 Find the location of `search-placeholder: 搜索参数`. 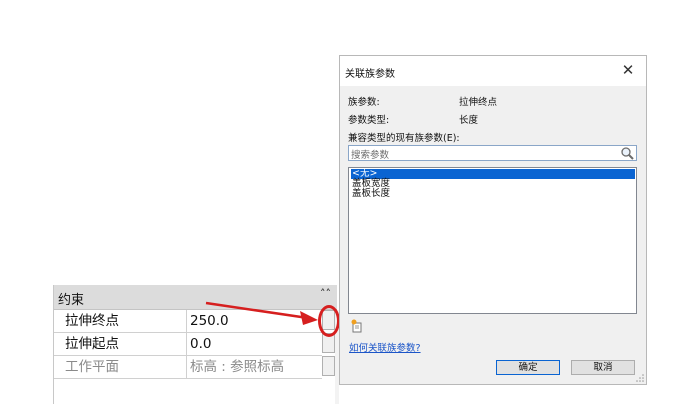

search-placeholder: 搜索参数 is located at coordinates (370, 155).